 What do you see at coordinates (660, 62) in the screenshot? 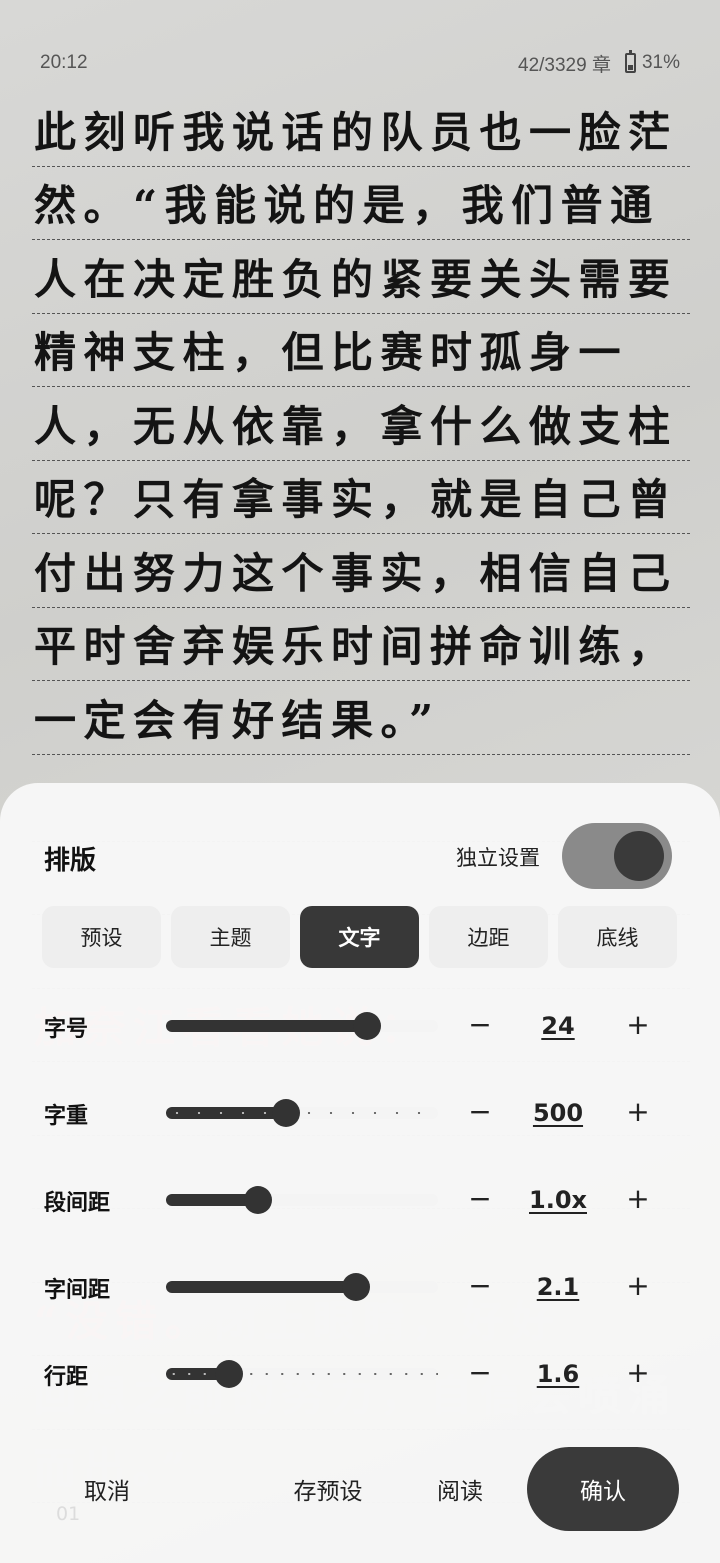
I see `battery-level: 31%` at bounding box center [660, 62].